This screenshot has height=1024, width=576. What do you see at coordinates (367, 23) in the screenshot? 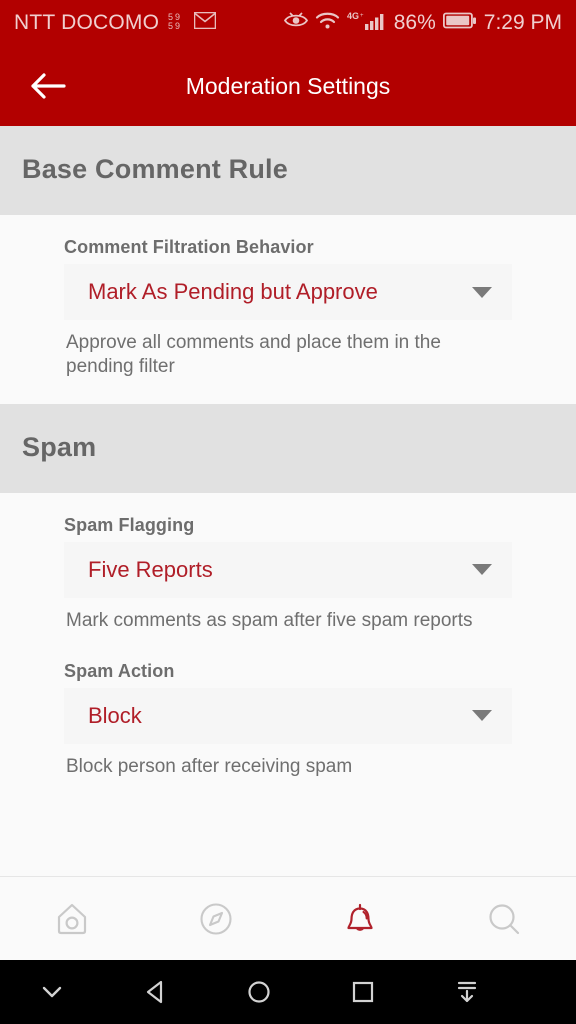
I see `signal-icon: 4G +` at bounding box center [367, 23].